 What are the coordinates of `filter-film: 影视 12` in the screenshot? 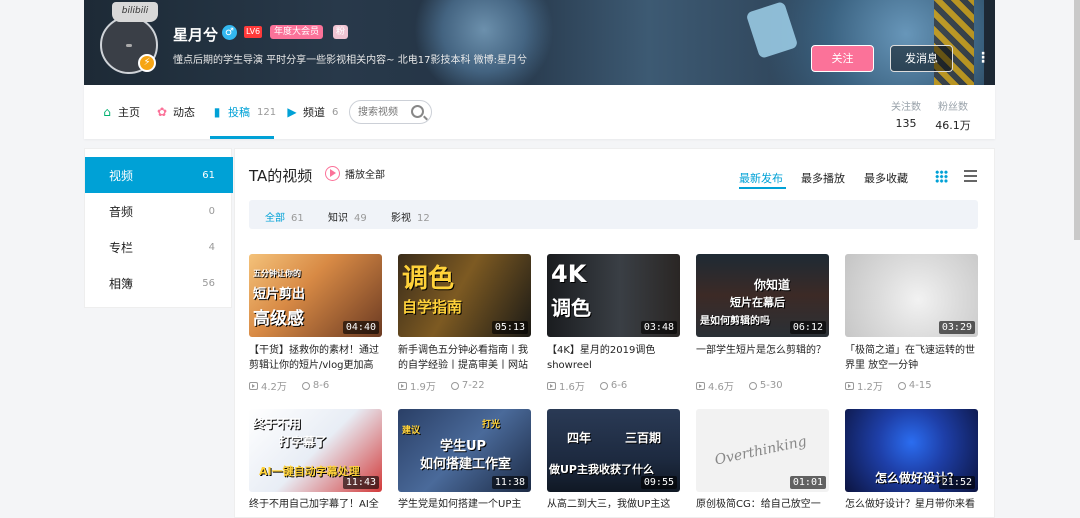 It's located at (410, 216).